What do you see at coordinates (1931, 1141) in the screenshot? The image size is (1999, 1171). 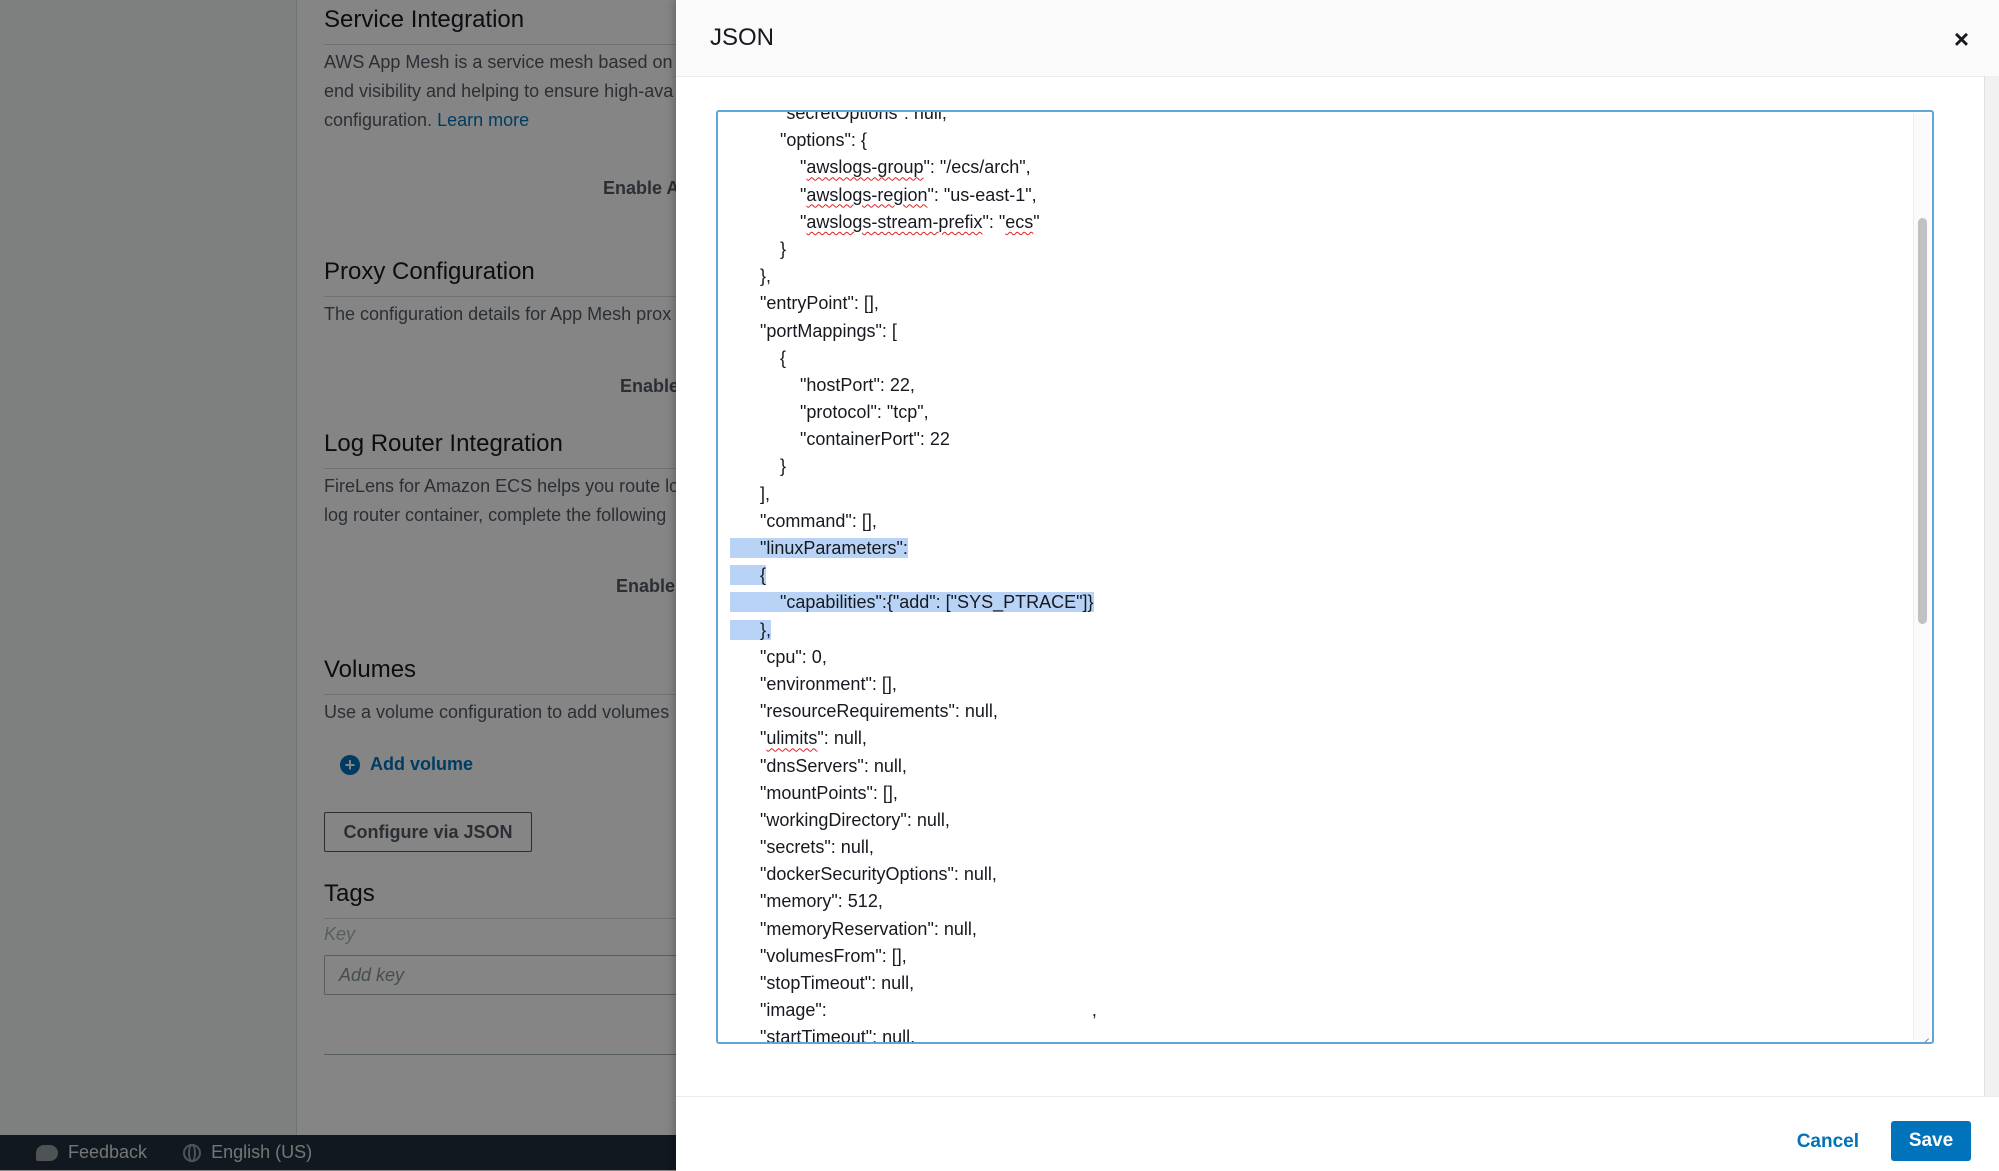 I see `save-button: Save` at bounding box center [1931, 1141].